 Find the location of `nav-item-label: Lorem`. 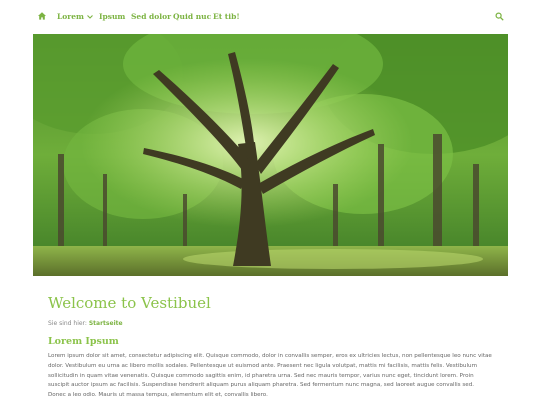

nav-item-label: Lorem is located at coordinates (70, 16).